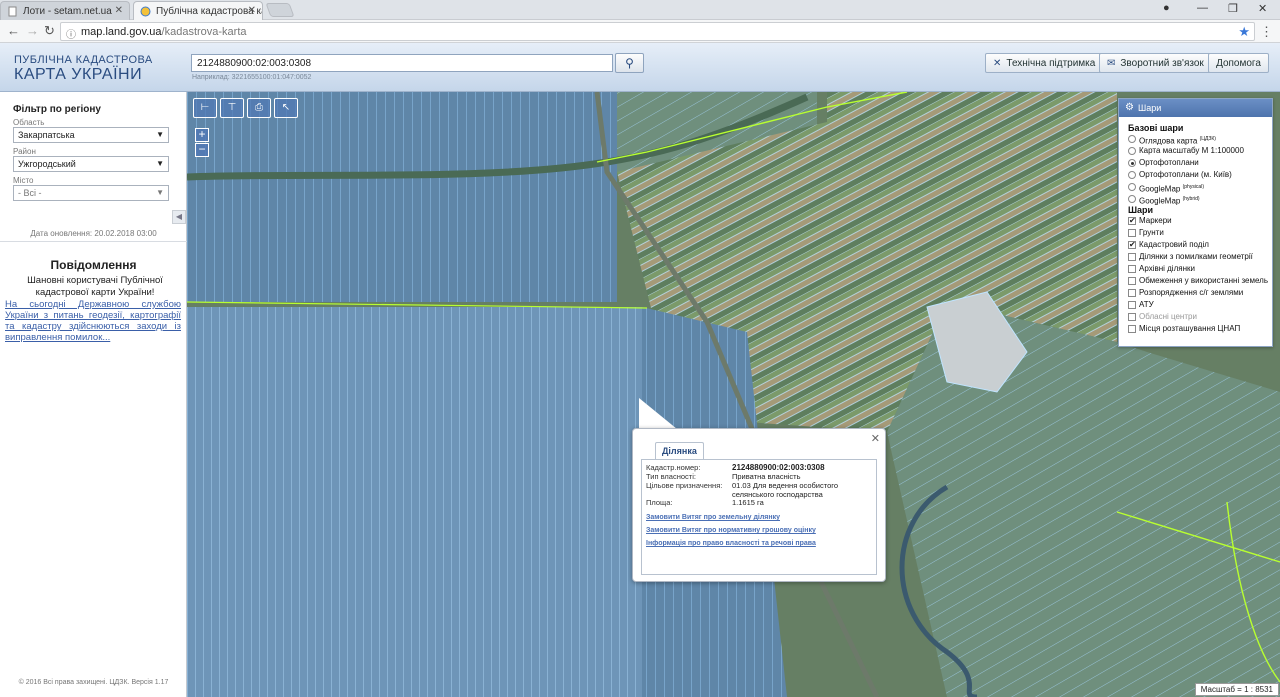 The image size is (1280, 697). Describe the element at coordinates (245, 108) in the screenshot. I see `map-toolbar: ⊢ ⊤ ⎙ ↖` at that location.